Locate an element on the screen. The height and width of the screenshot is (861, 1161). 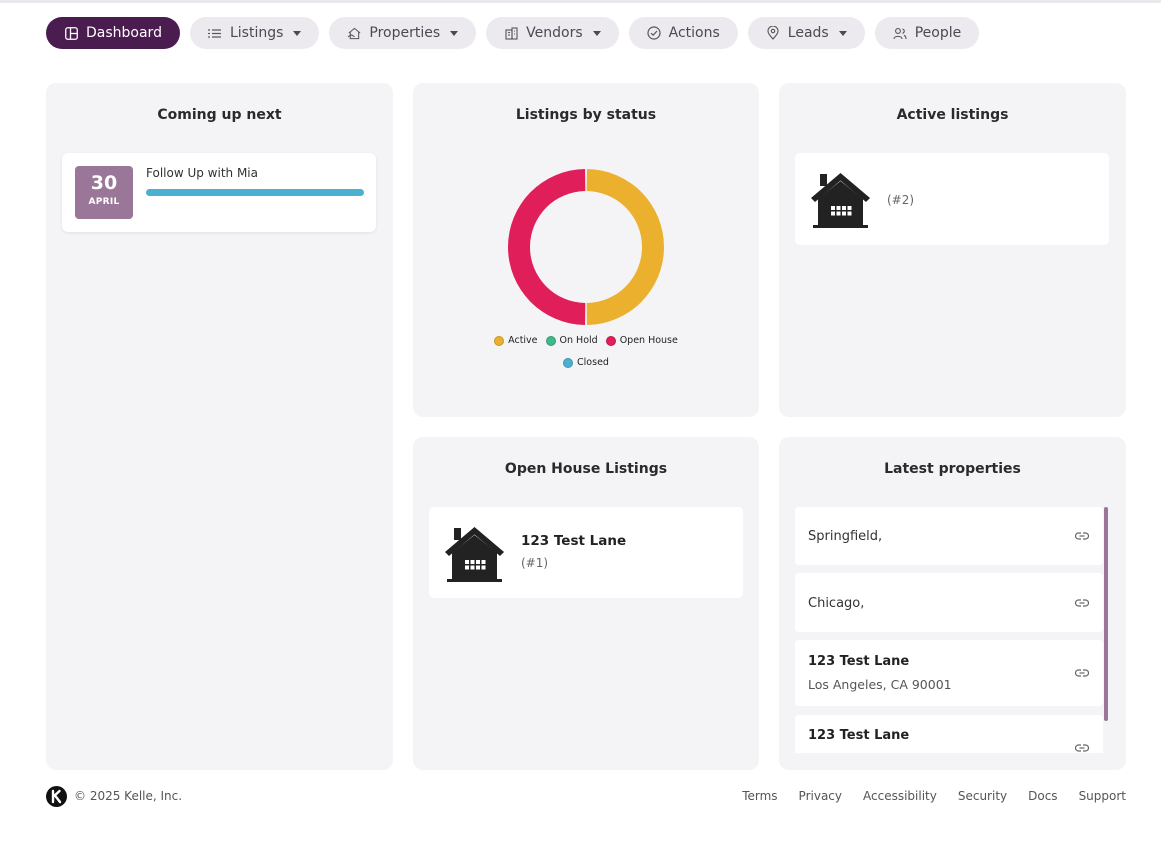
footer-link-support: Support is located at coordinates (1102, 796).